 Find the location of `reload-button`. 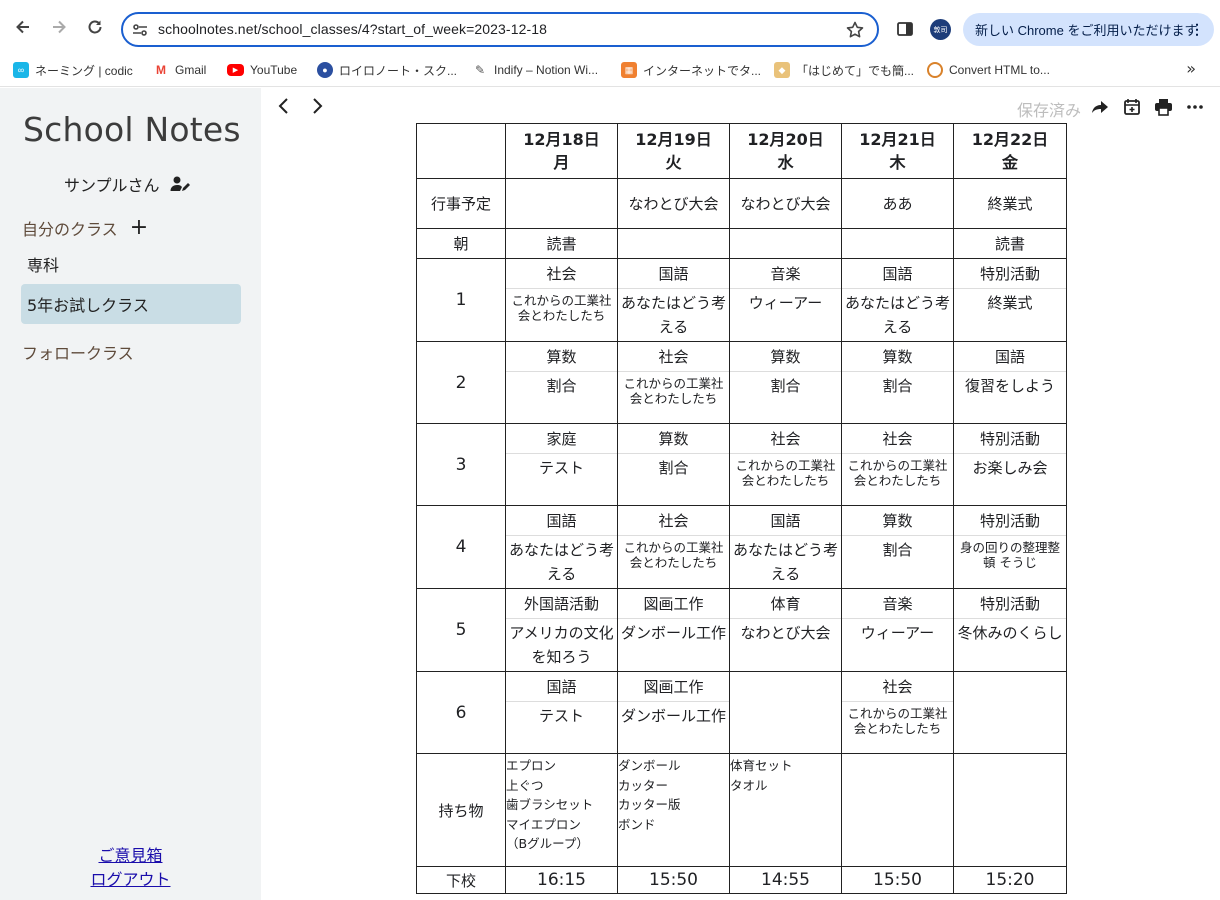

reload-button is located at coordinates (95, 27).